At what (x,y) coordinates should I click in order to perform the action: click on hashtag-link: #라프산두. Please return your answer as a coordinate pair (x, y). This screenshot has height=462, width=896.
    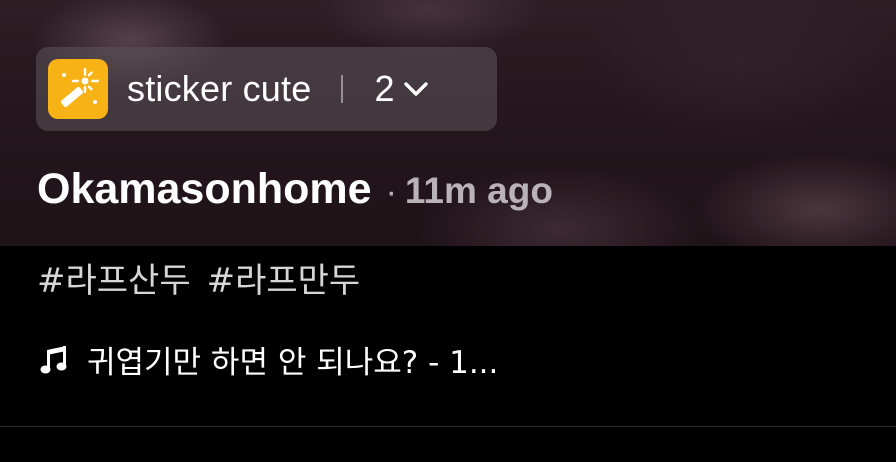
    Looking at the image, I should click on (114, 277).